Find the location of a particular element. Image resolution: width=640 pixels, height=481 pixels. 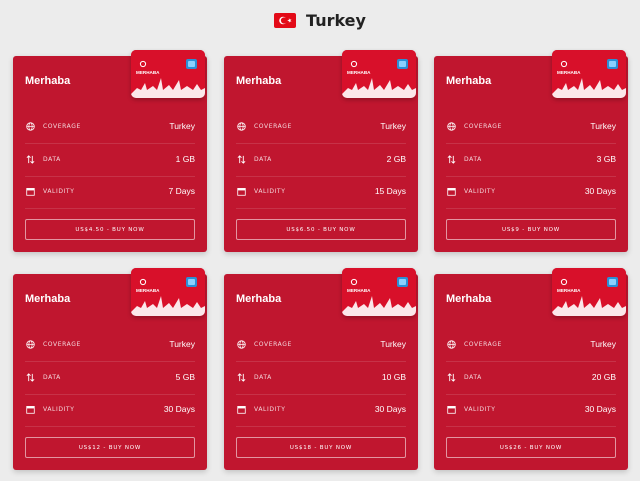

data-value: 3 GB is located at coordinates (606, 159).